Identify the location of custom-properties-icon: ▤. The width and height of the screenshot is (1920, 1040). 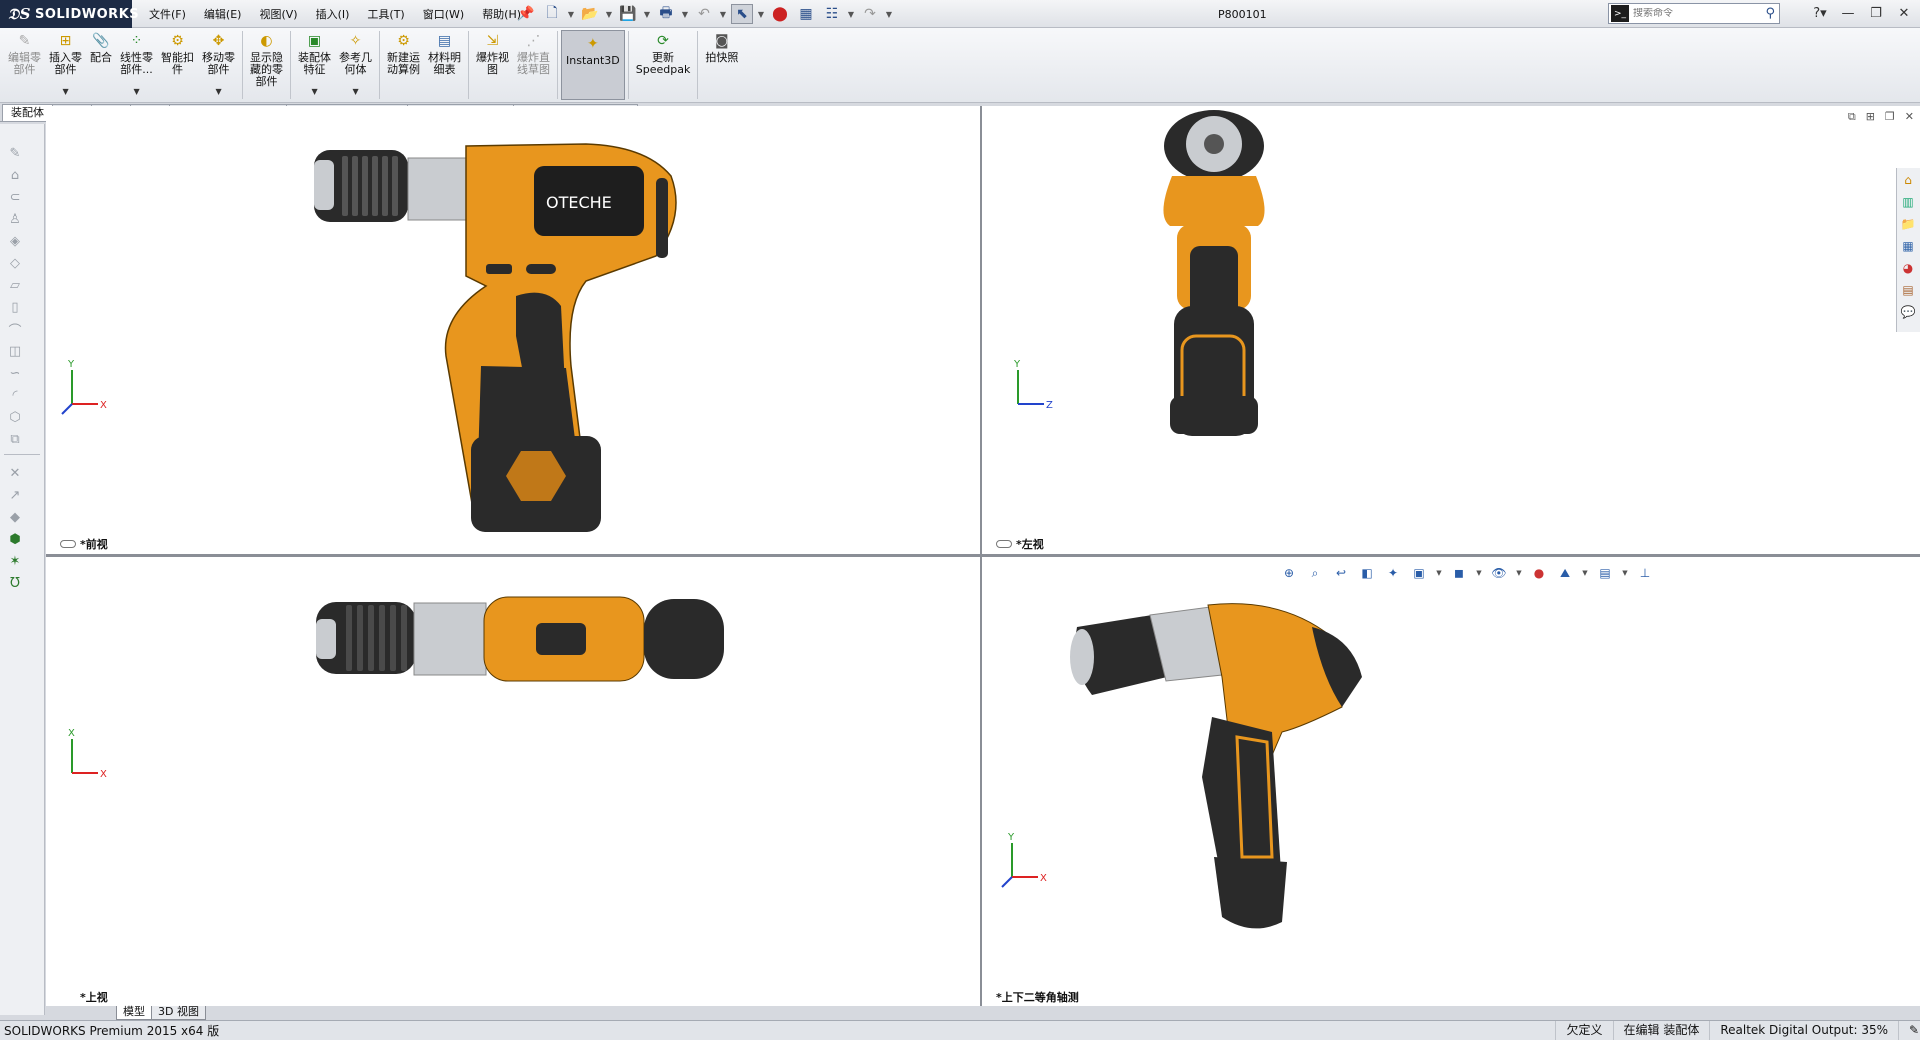
(1908, 290).